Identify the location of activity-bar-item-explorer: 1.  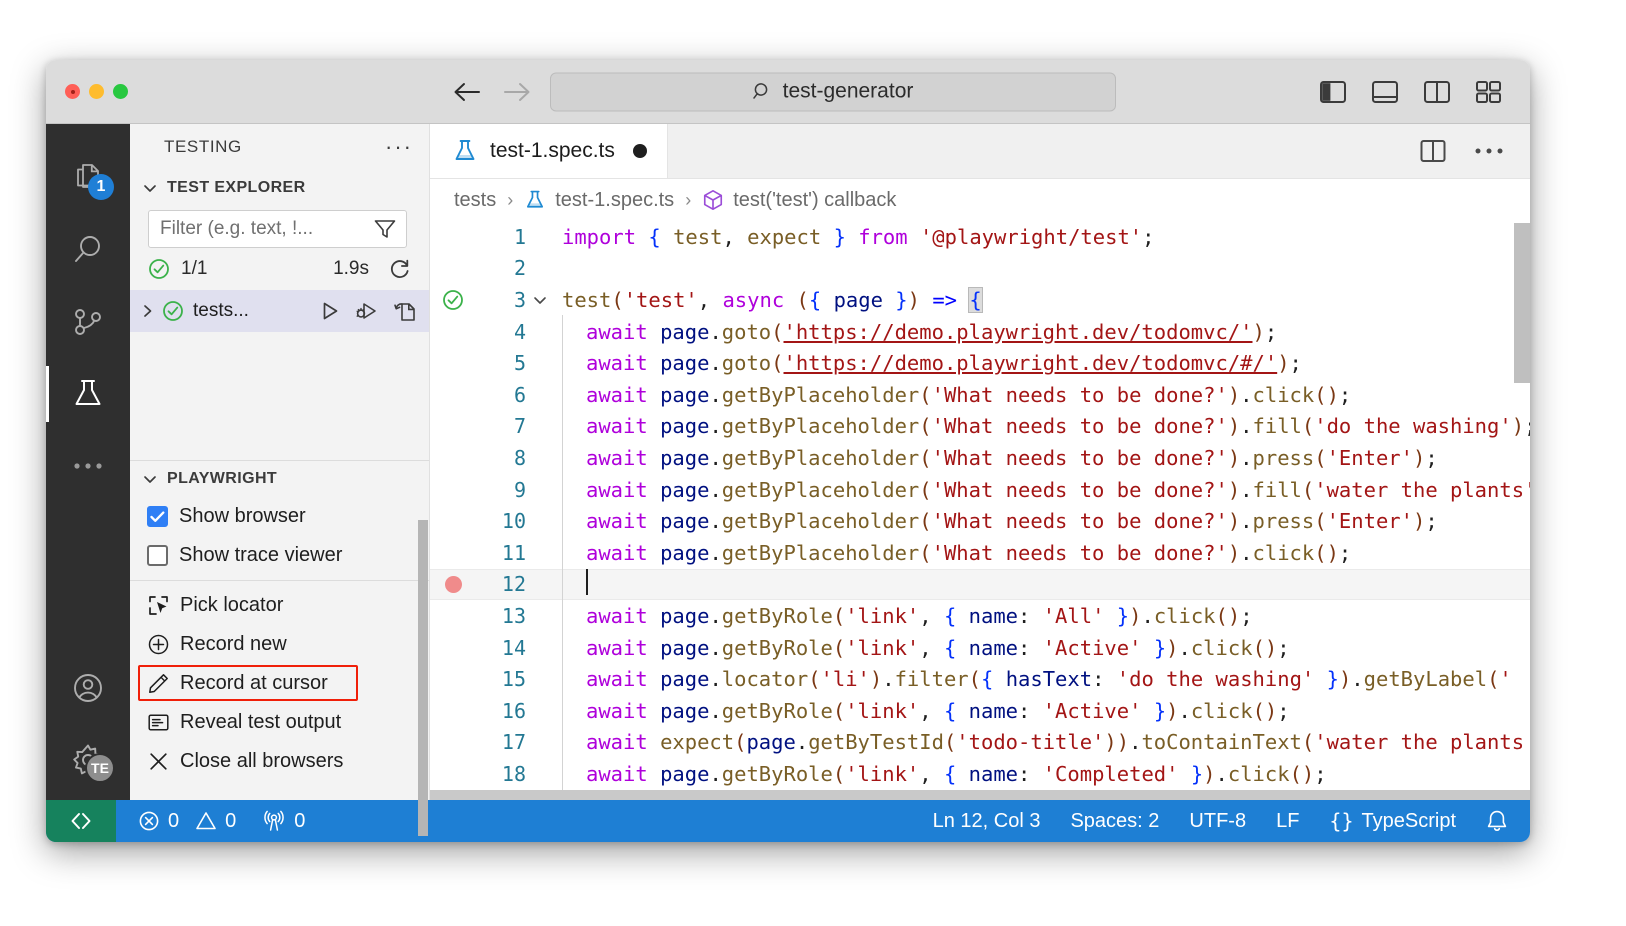
(88, 178).